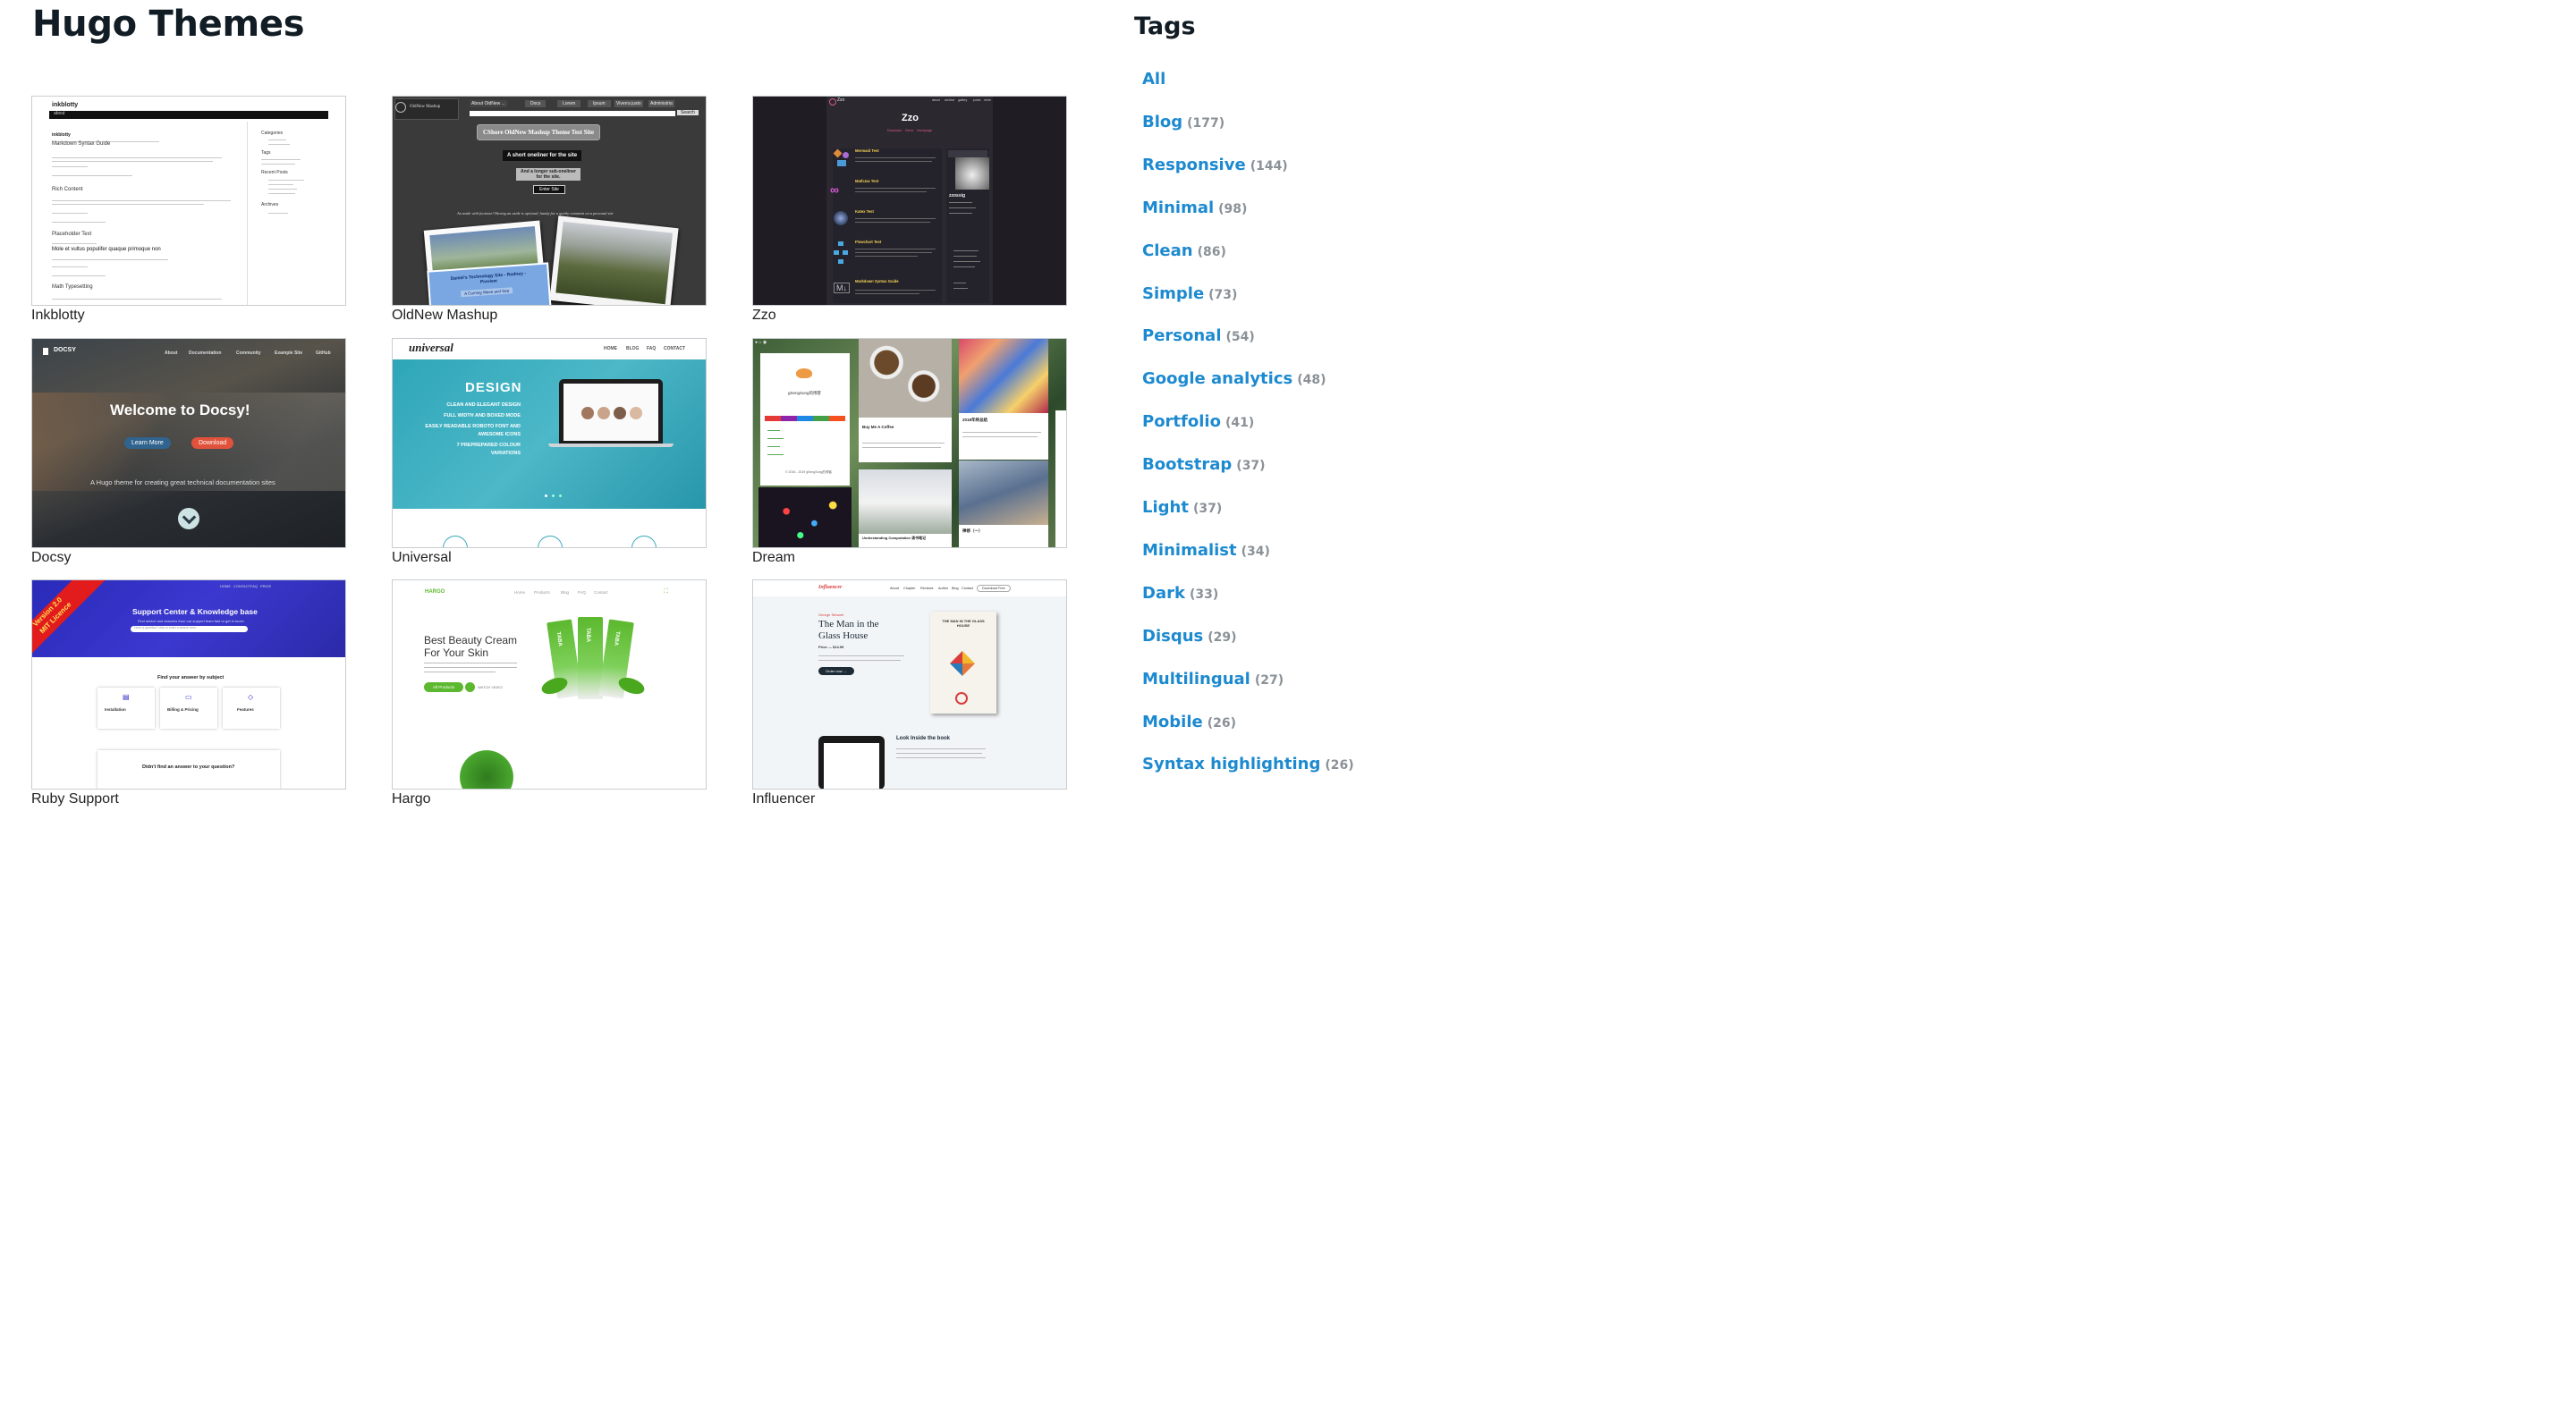 The image size is (2576, 1411). Describe the element at coordinates (950, 100) in the screenshot. I see `preview-nav-item: archive` at that location.